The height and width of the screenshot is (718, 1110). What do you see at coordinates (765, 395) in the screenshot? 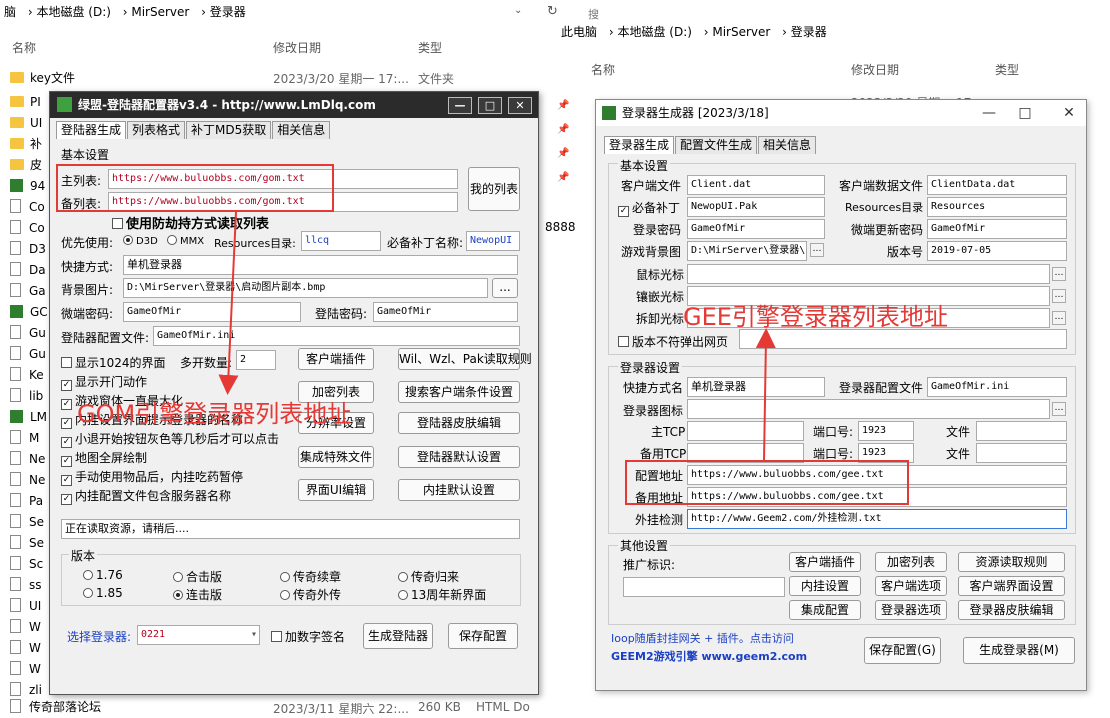
I see `arrow-gee` at bounding box center [765, 395].